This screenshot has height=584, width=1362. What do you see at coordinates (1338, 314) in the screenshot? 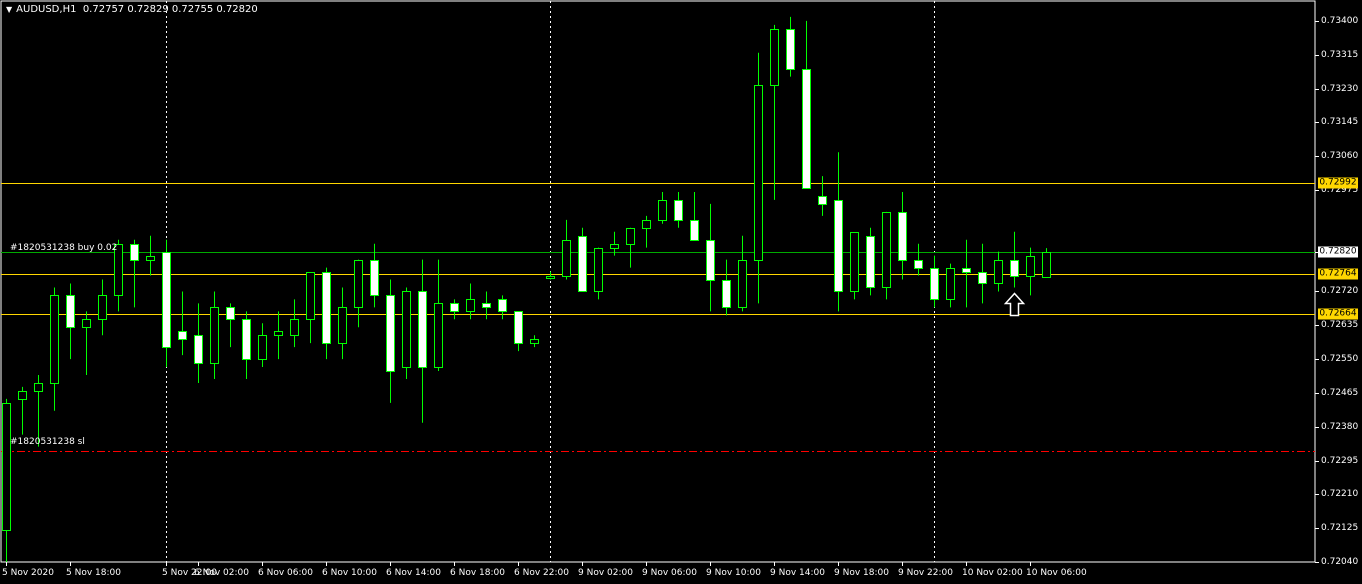
I see `level-price-badge: 0.72664` at bounding box center [1338, 314].